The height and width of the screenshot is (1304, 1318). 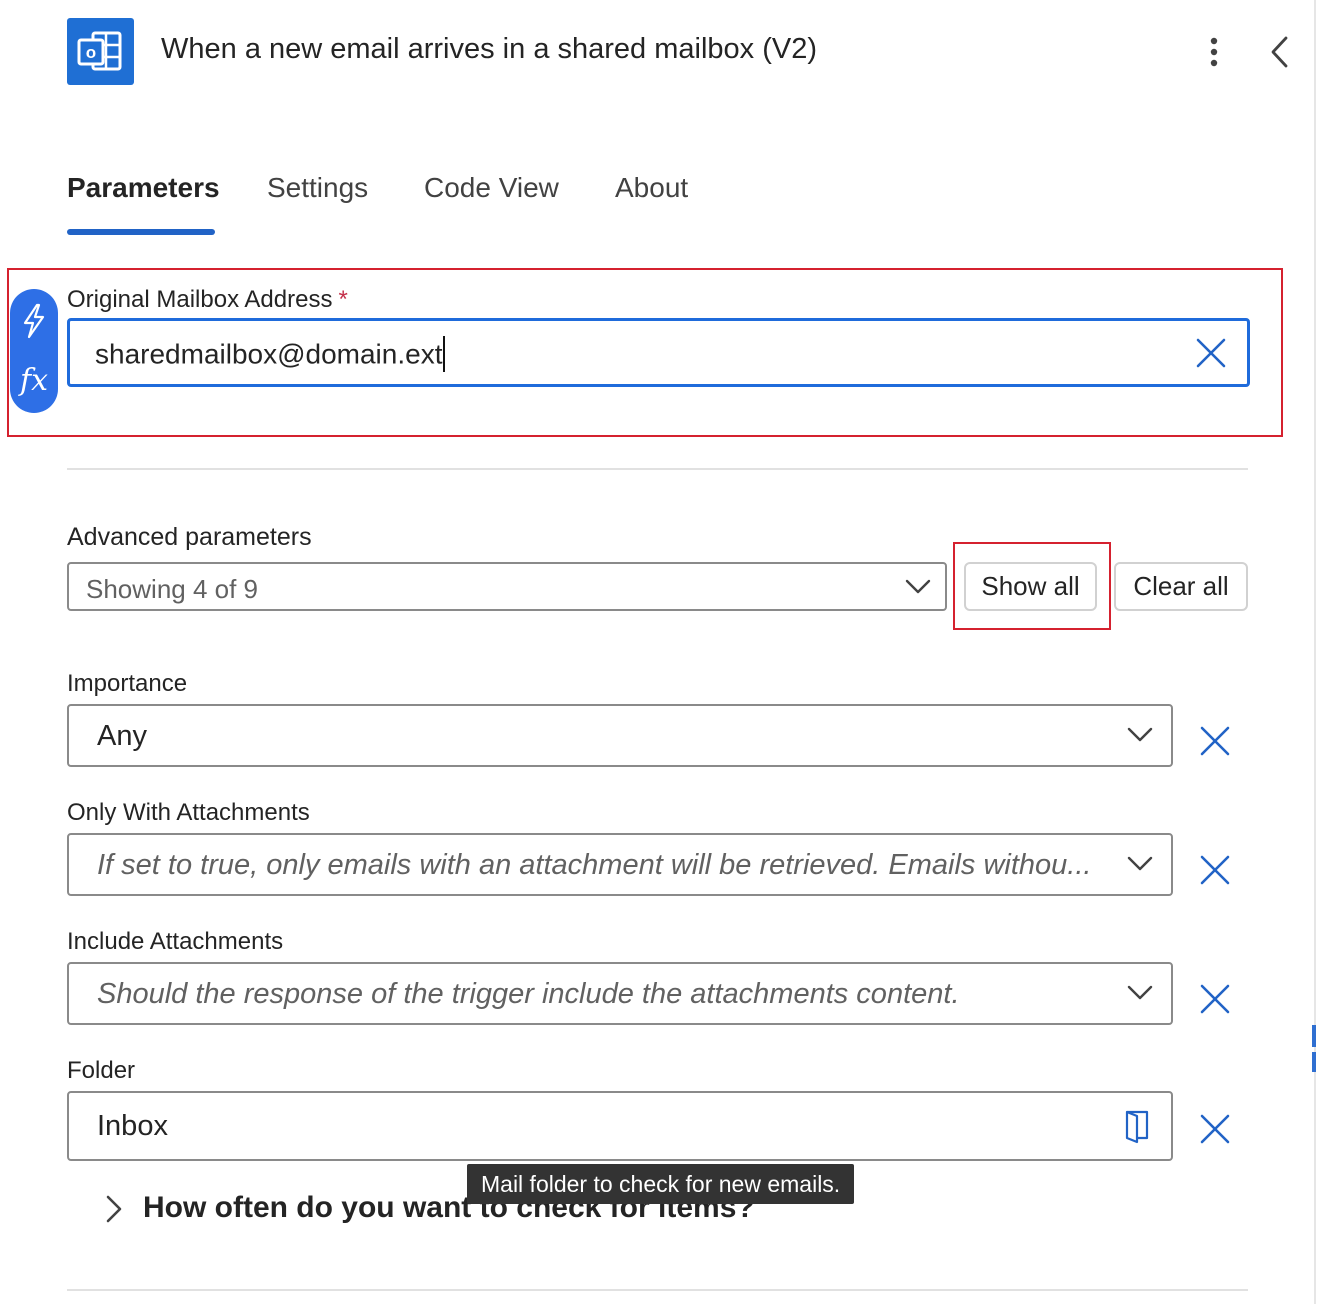 I want to click on panel-edge, so click(x=1315, y=652).